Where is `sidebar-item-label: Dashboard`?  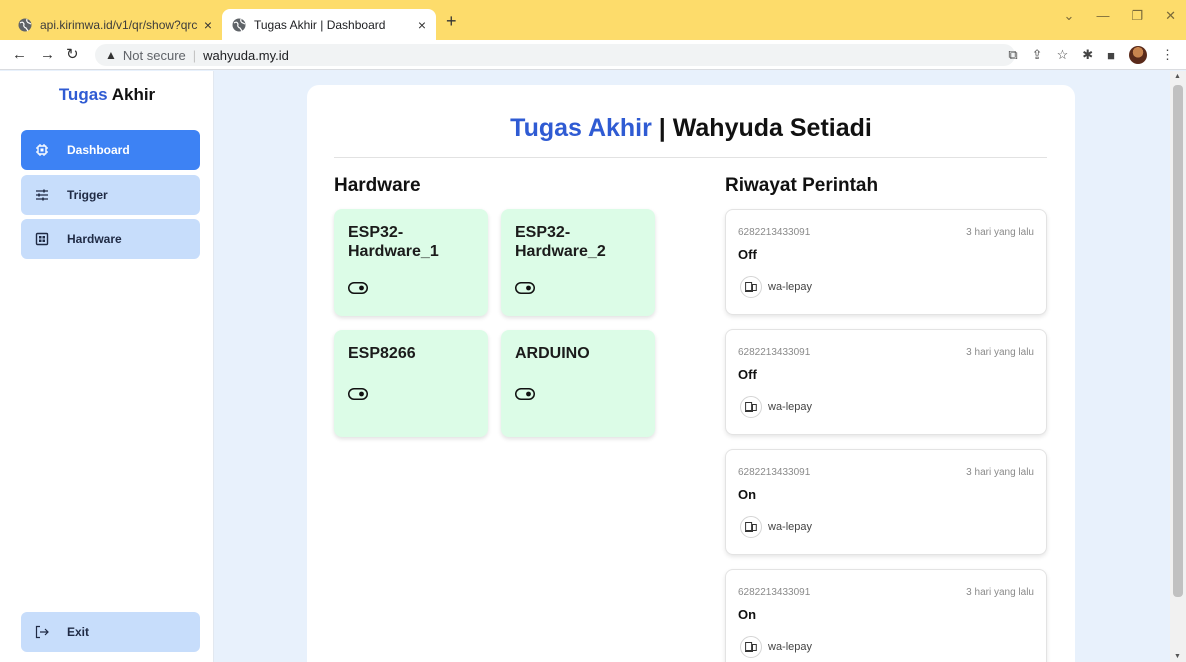 sidebar-item-label: Dashboard is located at coordinates (98, 150).